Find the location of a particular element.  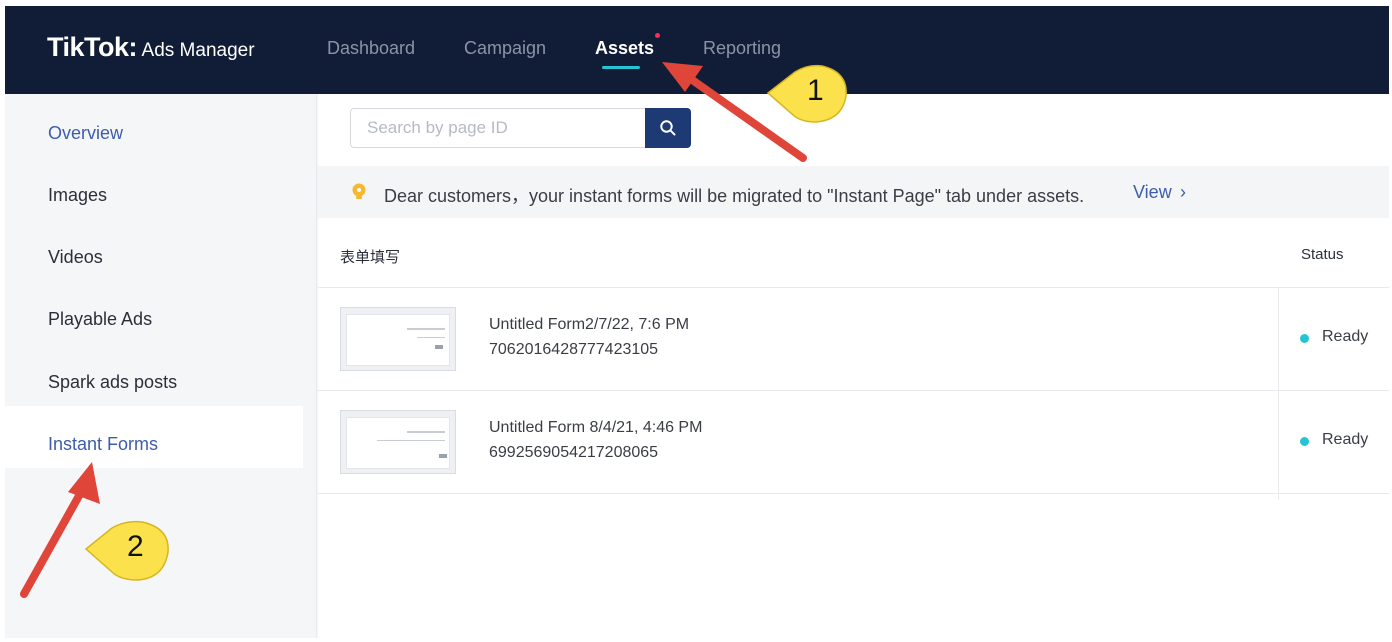

notification-dot is located at coordinates (657, 35).